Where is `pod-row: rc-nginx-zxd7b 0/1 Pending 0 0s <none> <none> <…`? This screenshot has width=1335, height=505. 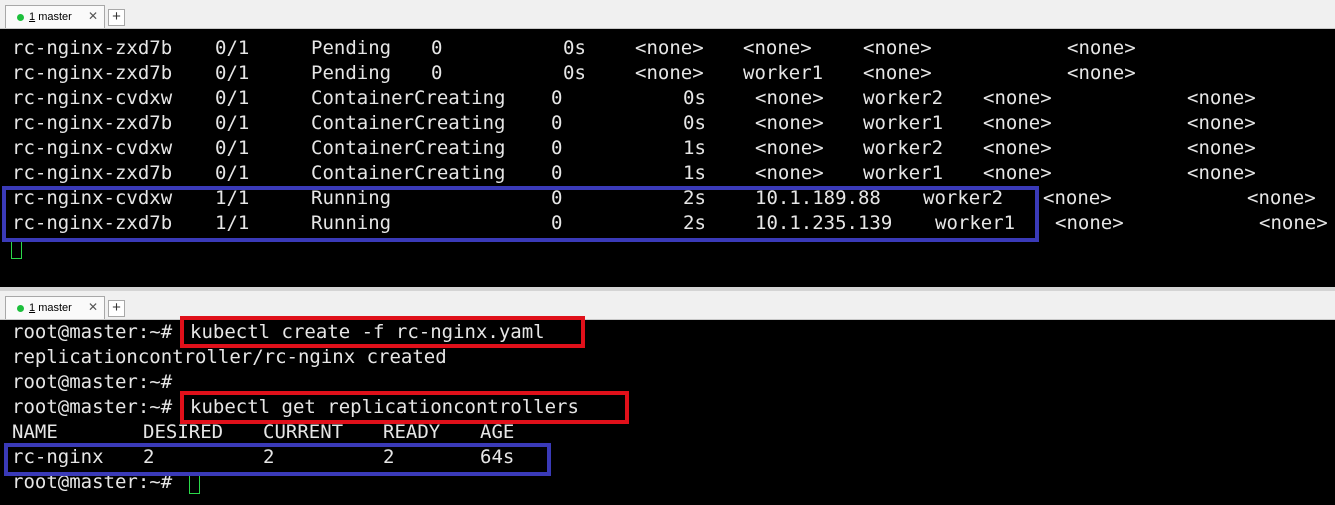
pod-row: rc-nginx-zxd7b 0/1 Pending 0 0s <none> <none> <… is located at coordinates (667, 48).